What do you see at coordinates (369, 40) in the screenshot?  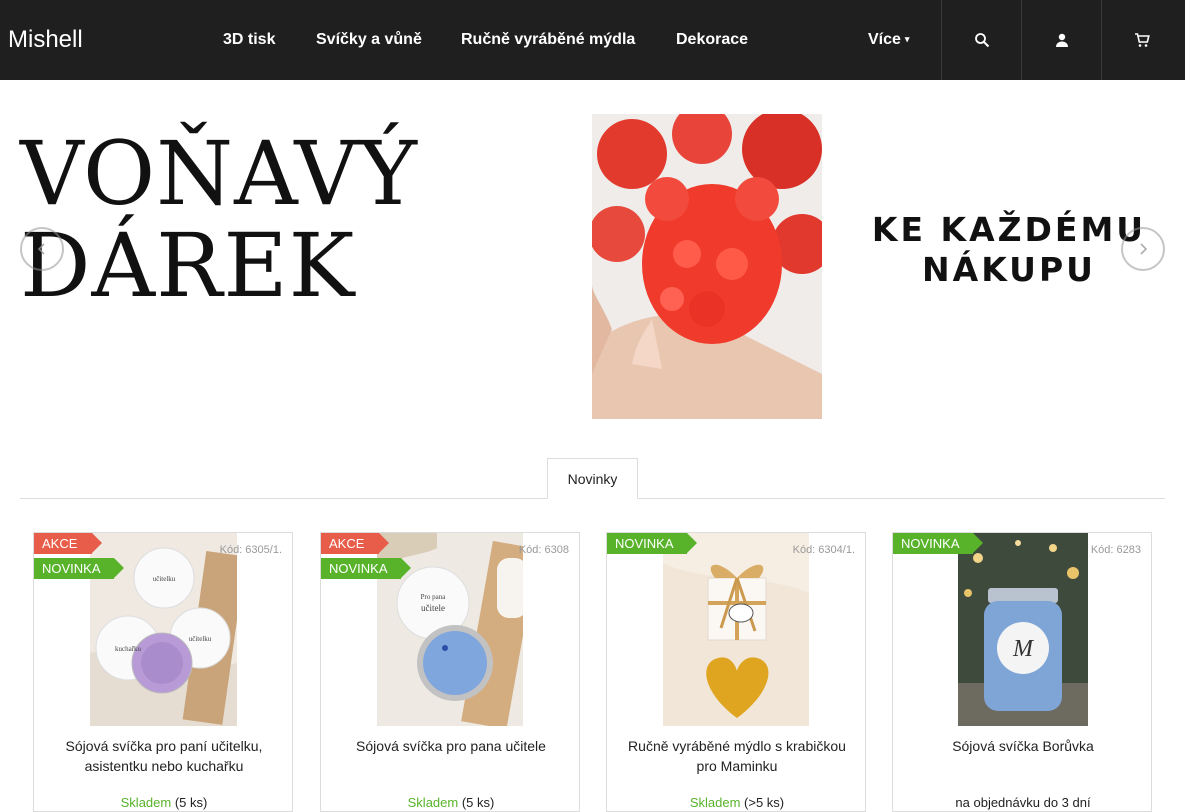 I see `nav-item-svicky: Svíčky a vůně` at bounding box center [369, 40].